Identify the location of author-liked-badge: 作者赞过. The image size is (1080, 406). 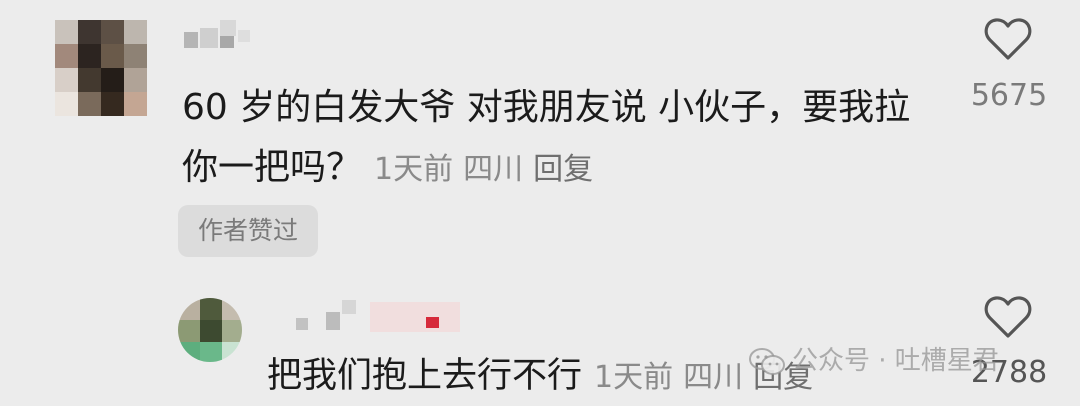
(248, 231).